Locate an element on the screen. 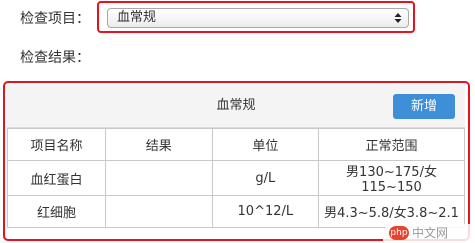 This screenshot has width=475, height=243. php-logo-icon: php is located at coordinates (399, 233).